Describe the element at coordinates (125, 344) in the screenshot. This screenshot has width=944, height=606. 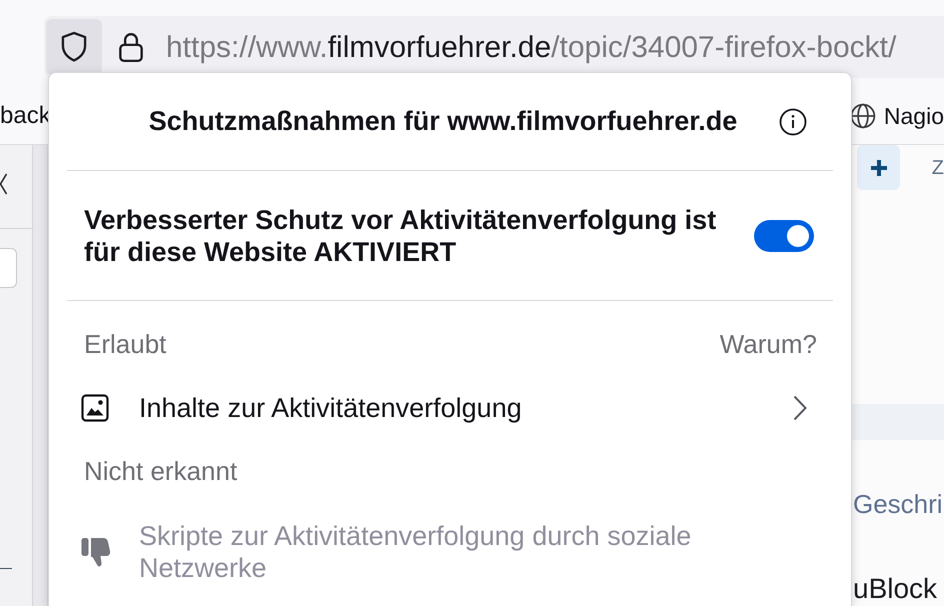
I see `section-heading: Erlaubt` at that location.